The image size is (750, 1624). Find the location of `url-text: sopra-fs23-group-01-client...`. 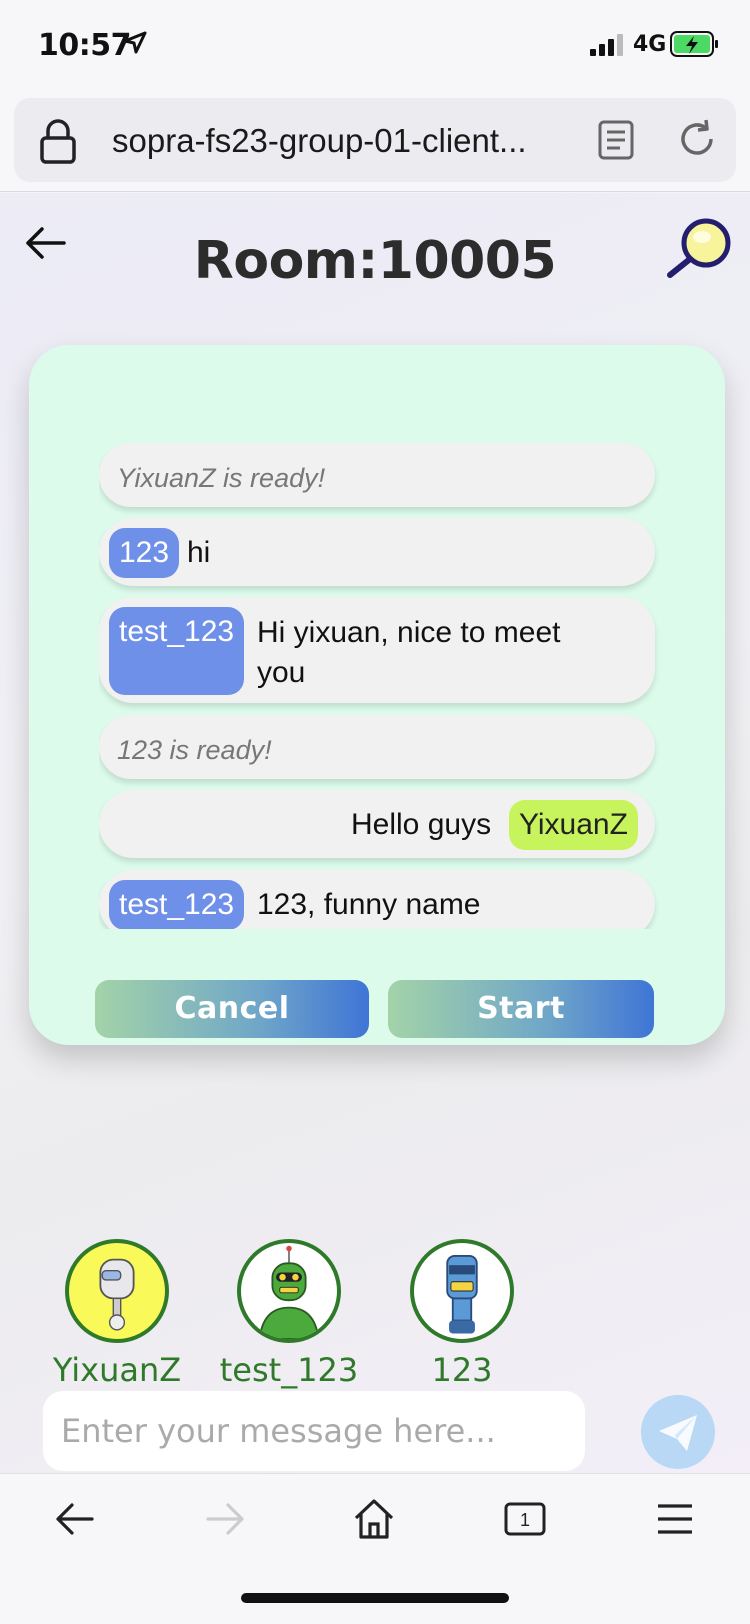

url-text: sopra-fs23-group-01-client... is located at coordinates (319, 141).